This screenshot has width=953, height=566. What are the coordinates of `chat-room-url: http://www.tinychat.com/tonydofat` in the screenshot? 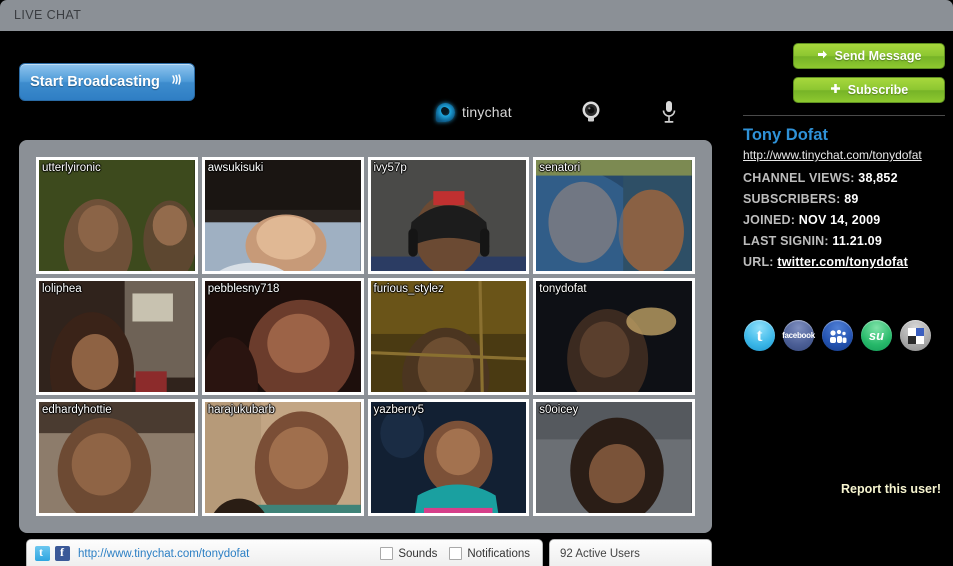 It's located at (163, 554).